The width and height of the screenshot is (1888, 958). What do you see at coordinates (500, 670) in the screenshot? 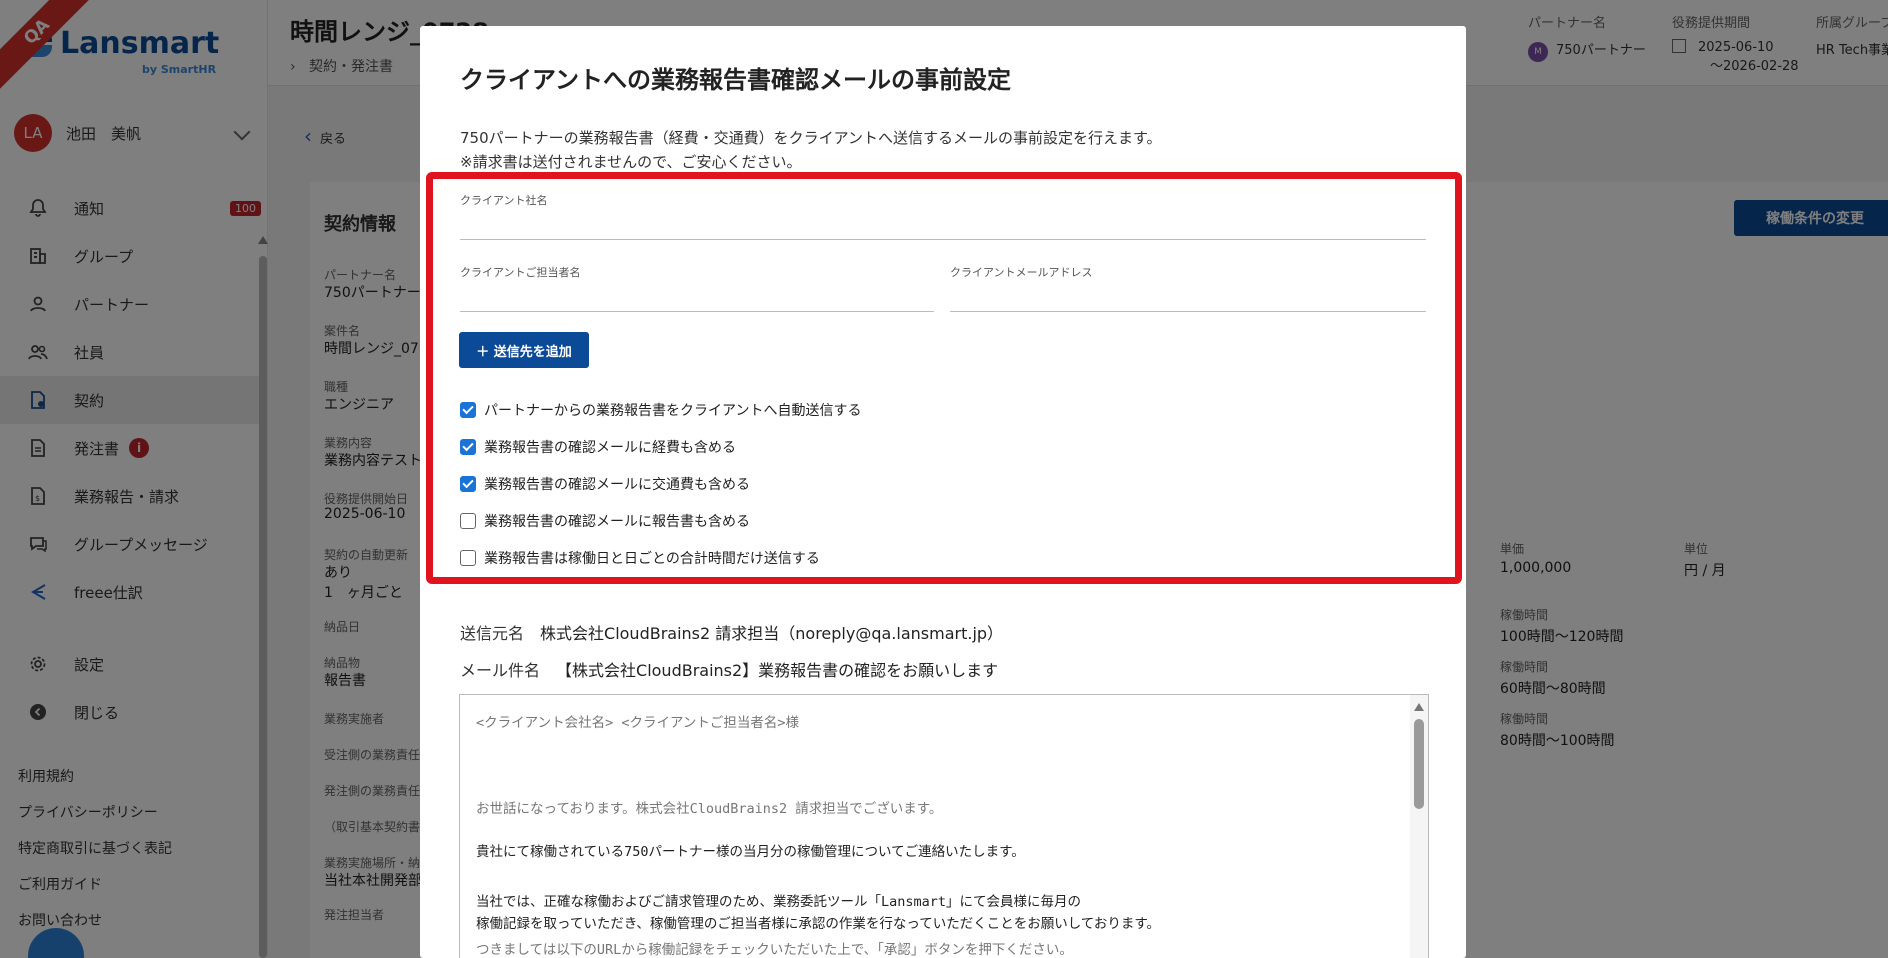
I see `subject-label: メール件名` at bounding box center [500, 670].